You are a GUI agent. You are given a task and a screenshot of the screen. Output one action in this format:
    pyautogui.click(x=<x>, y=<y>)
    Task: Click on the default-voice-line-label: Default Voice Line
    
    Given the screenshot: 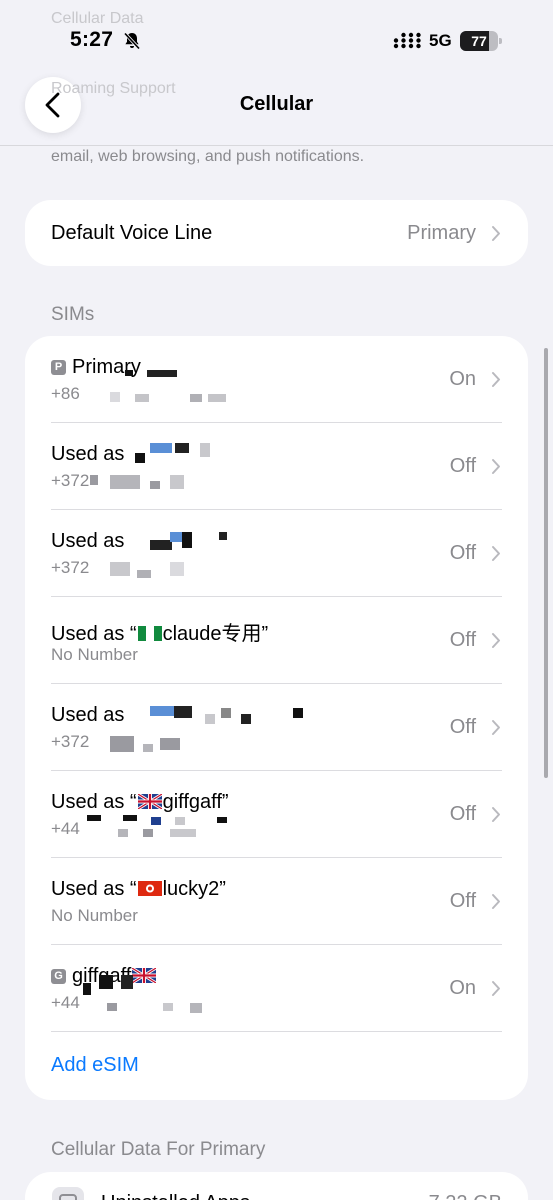 What is the action you would take?
    pyautogui.click(x=132, y=233)
    